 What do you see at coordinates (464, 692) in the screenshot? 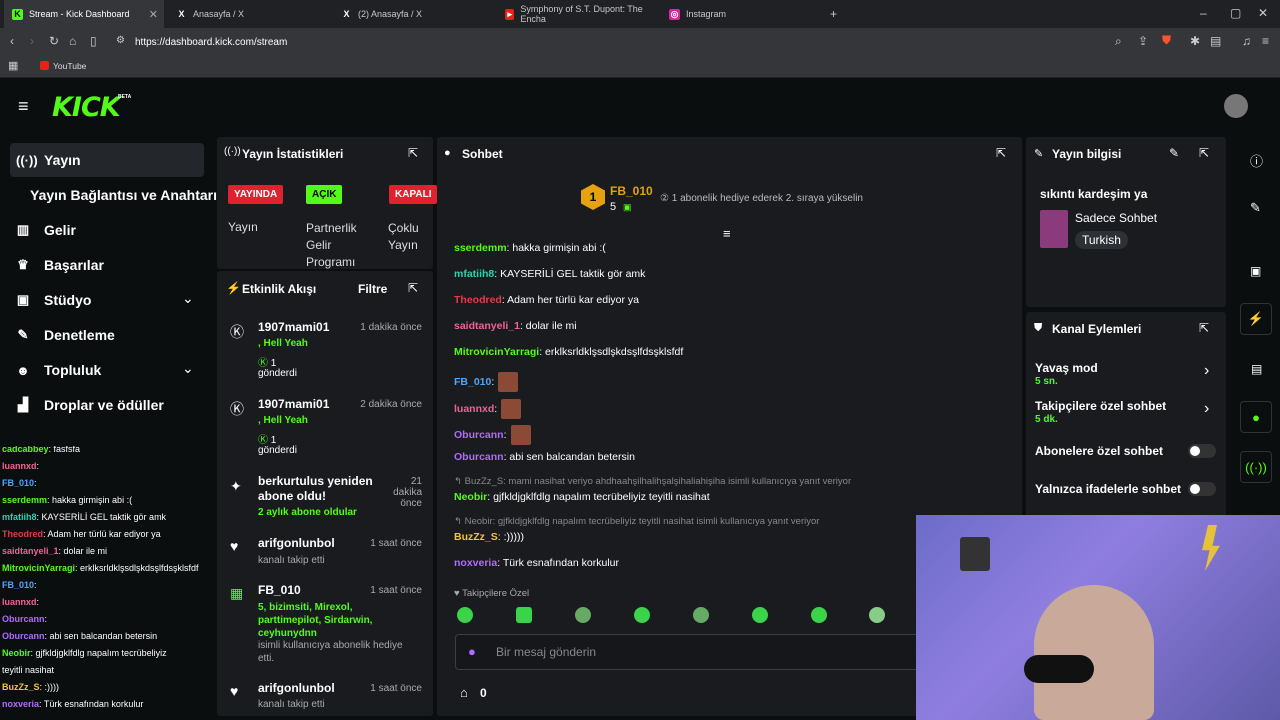
I see `store-icon: ⌂` at bounding box center [464, 692].